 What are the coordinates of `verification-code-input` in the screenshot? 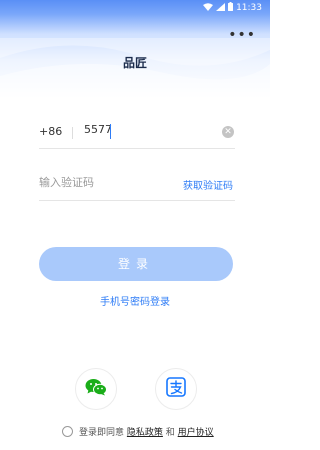 It's located at (99, 182).